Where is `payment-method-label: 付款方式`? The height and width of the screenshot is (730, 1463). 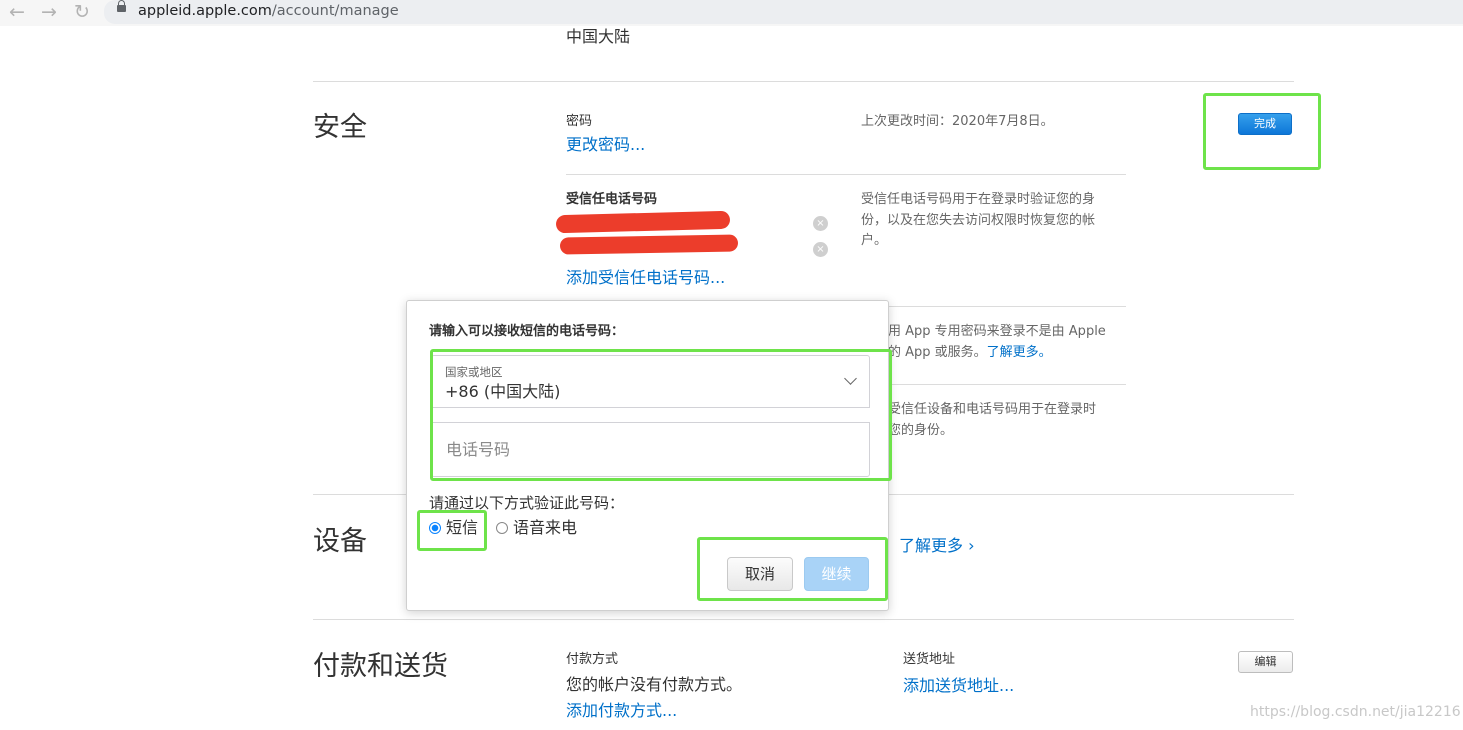 payment-method-label: 付款方式 is located at coordinates (592, 659).